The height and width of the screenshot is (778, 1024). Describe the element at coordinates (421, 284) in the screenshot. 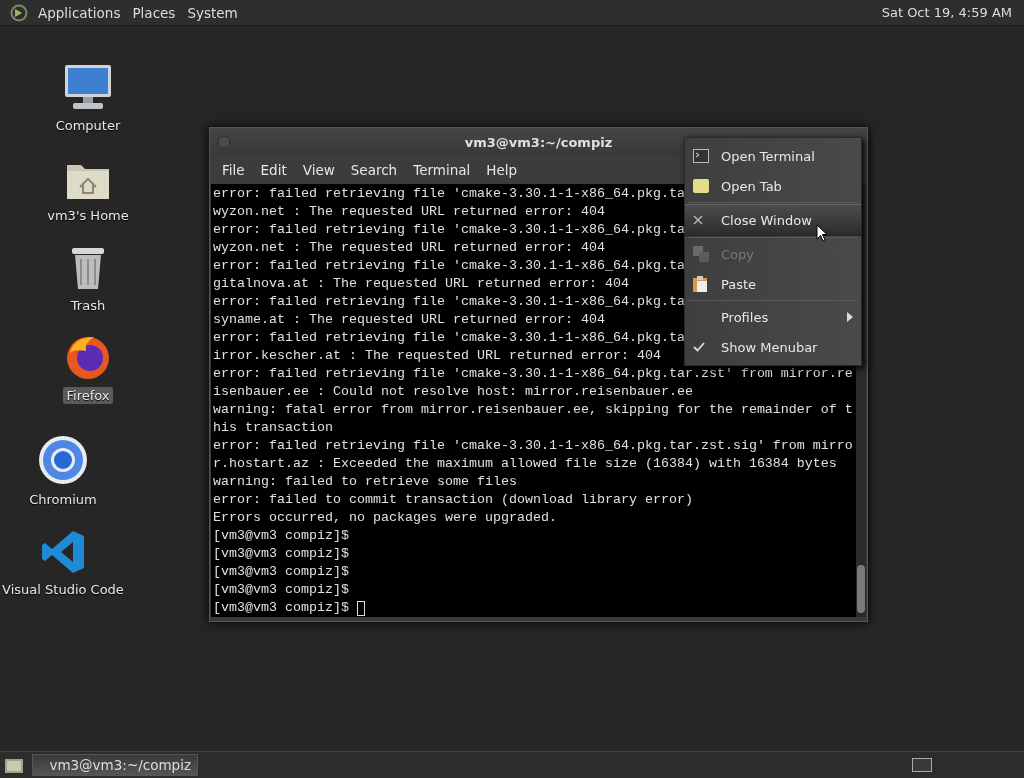

I see `terminal-line: gitalnova.at : The requested URL returned error: 404` at that location.